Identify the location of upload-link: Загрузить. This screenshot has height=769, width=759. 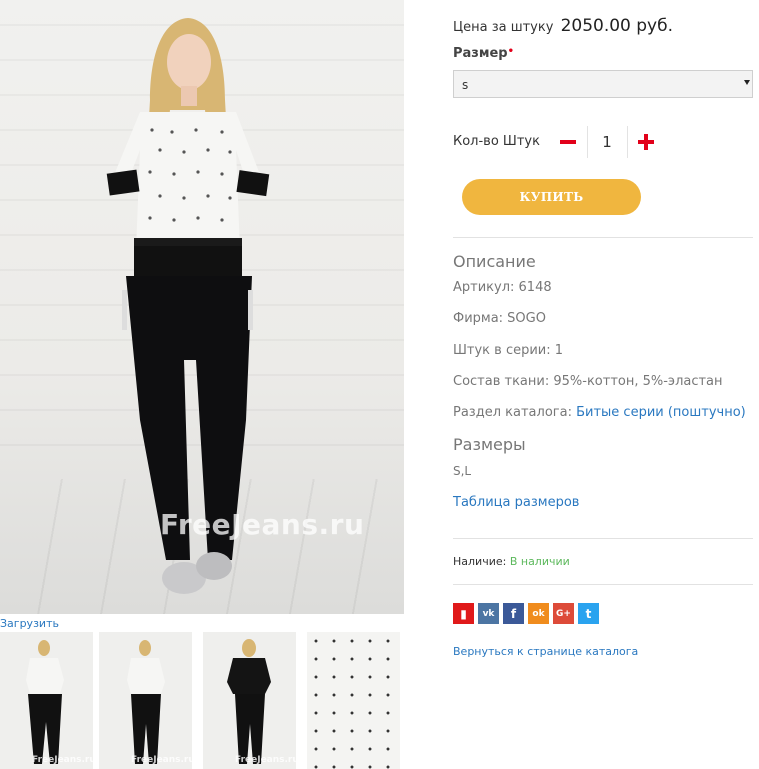
(29, 623).